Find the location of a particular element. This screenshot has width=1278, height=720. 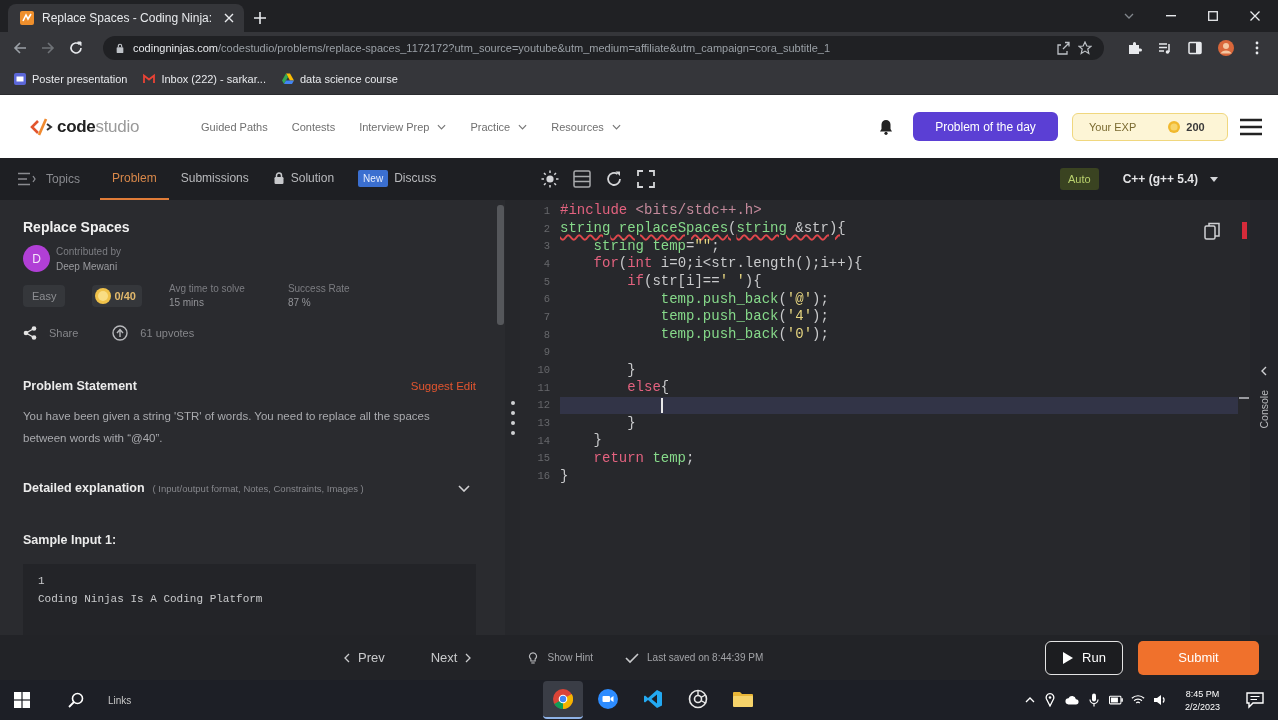

site-favicon-icon is located at coordinates (27, 18).